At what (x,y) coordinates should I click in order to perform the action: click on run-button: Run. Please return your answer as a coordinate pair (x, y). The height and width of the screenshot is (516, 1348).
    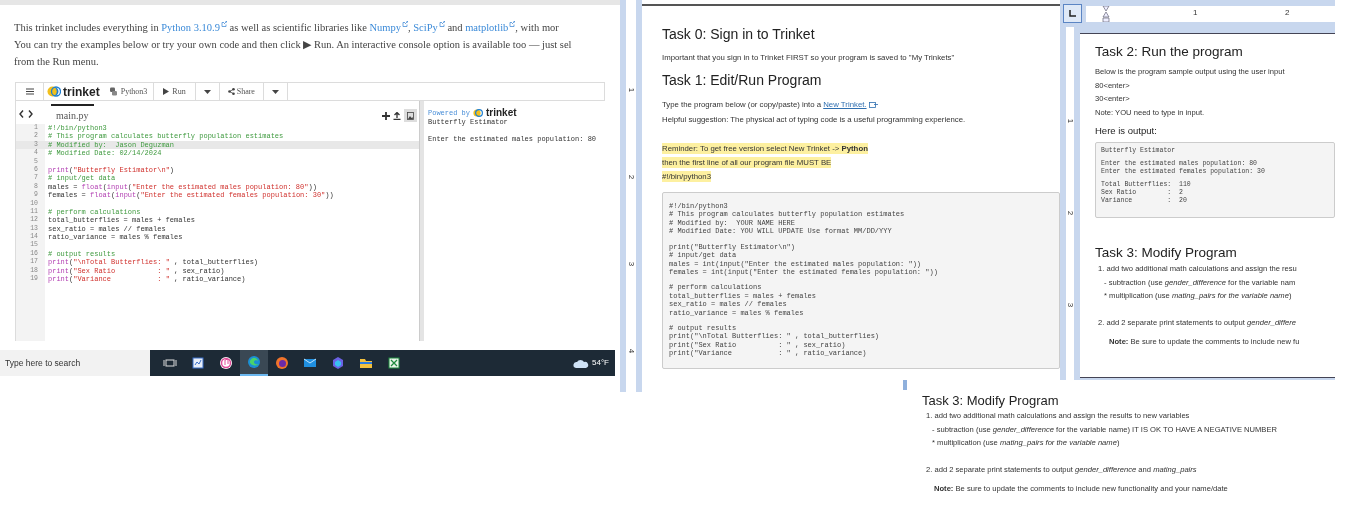
    Looking at the image, I should click on (175, 91).